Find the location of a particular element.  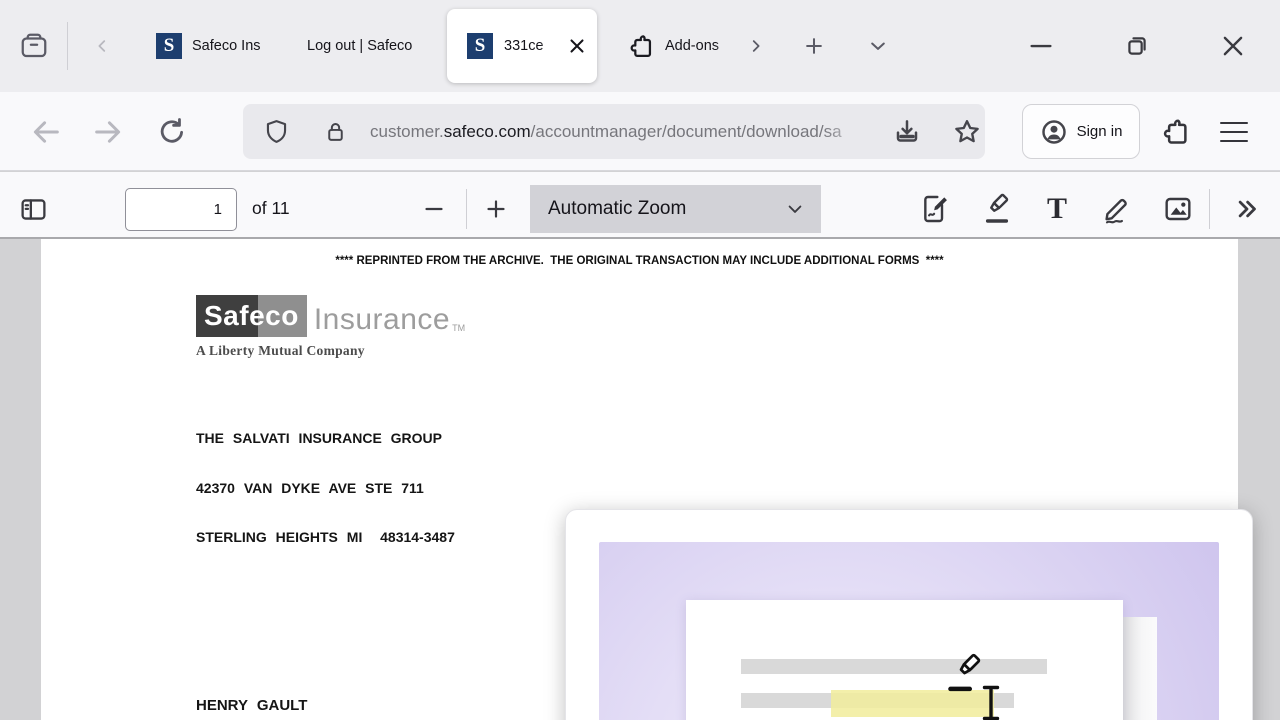

zoom-in-button is located at coordinates (496, 209).